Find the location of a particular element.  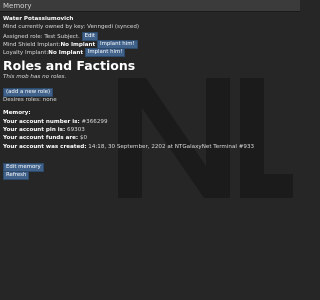

memory-heading: Memory: is located at coordinates (17, 113).